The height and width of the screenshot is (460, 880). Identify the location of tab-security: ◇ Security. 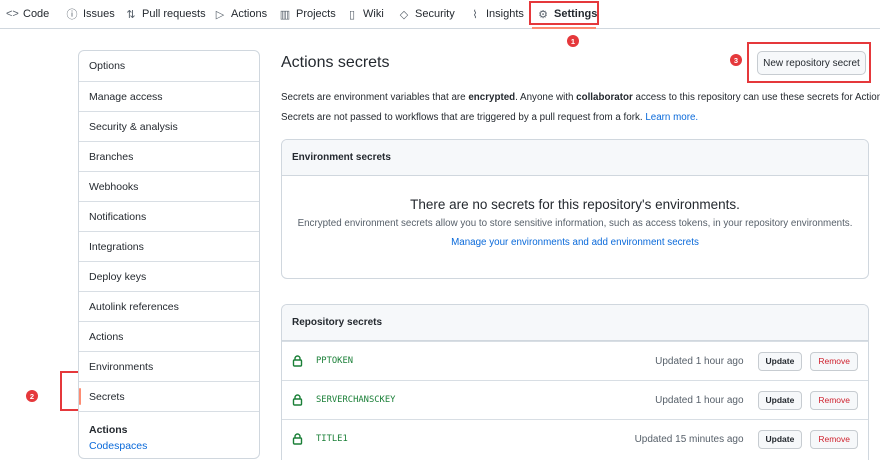
(426, 14).